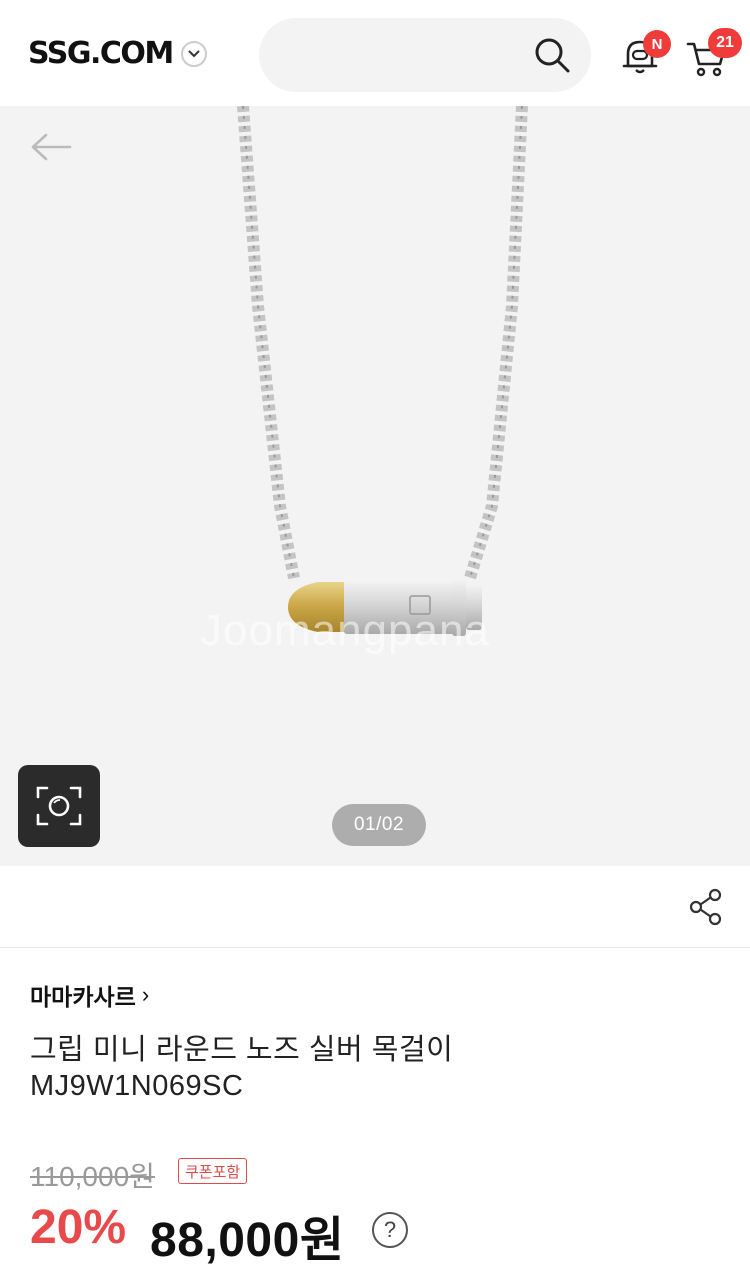  Describe the element at coordinates (247, 1240) in the screenshot. I see `sale-price: 88,000원` at that location.